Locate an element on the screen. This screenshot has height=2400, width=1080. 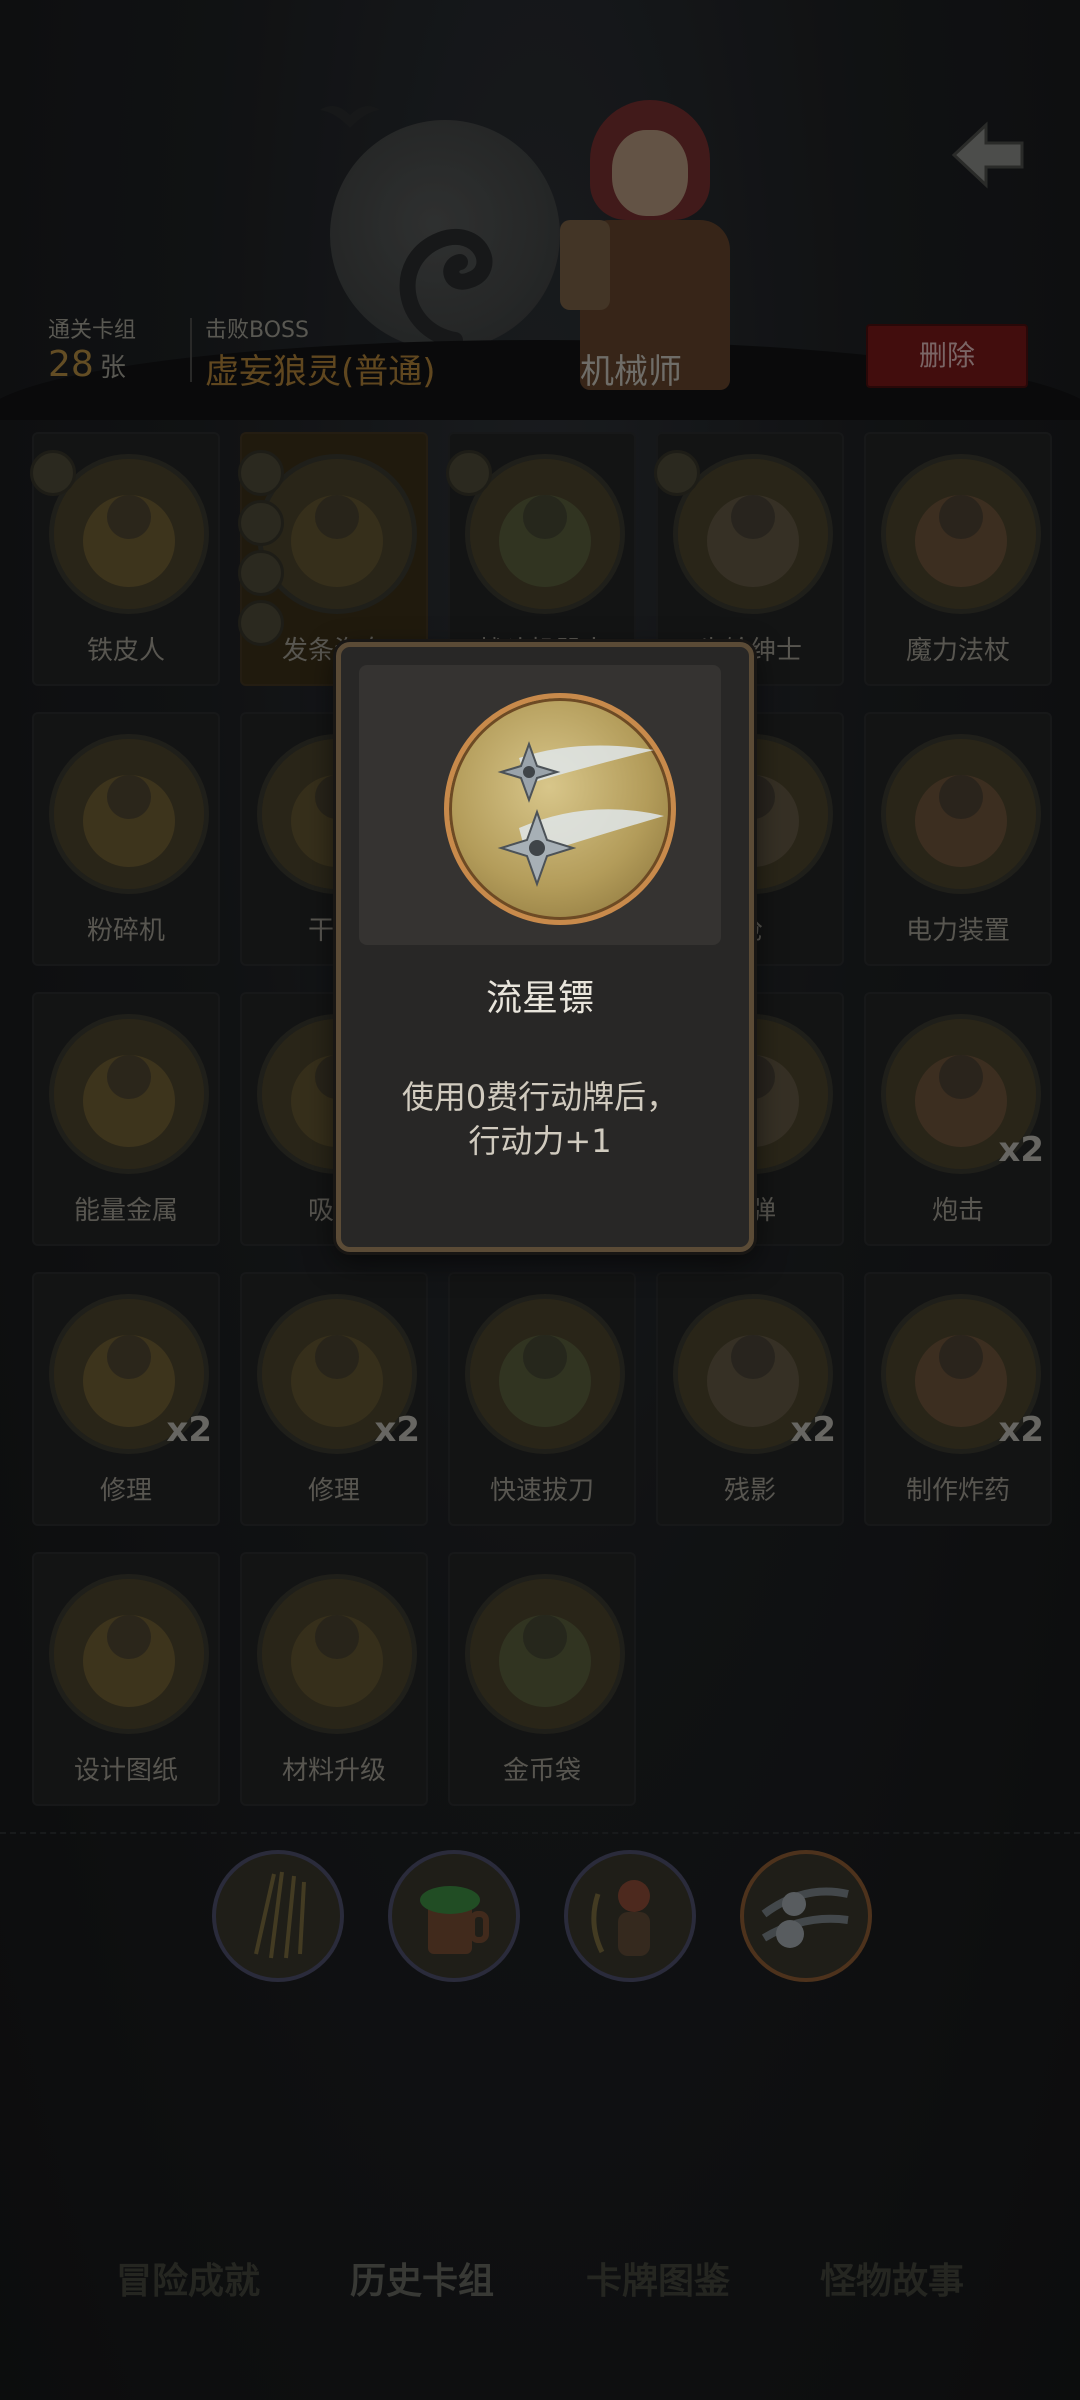
card-art-frame is located at coordinates (560, 809).